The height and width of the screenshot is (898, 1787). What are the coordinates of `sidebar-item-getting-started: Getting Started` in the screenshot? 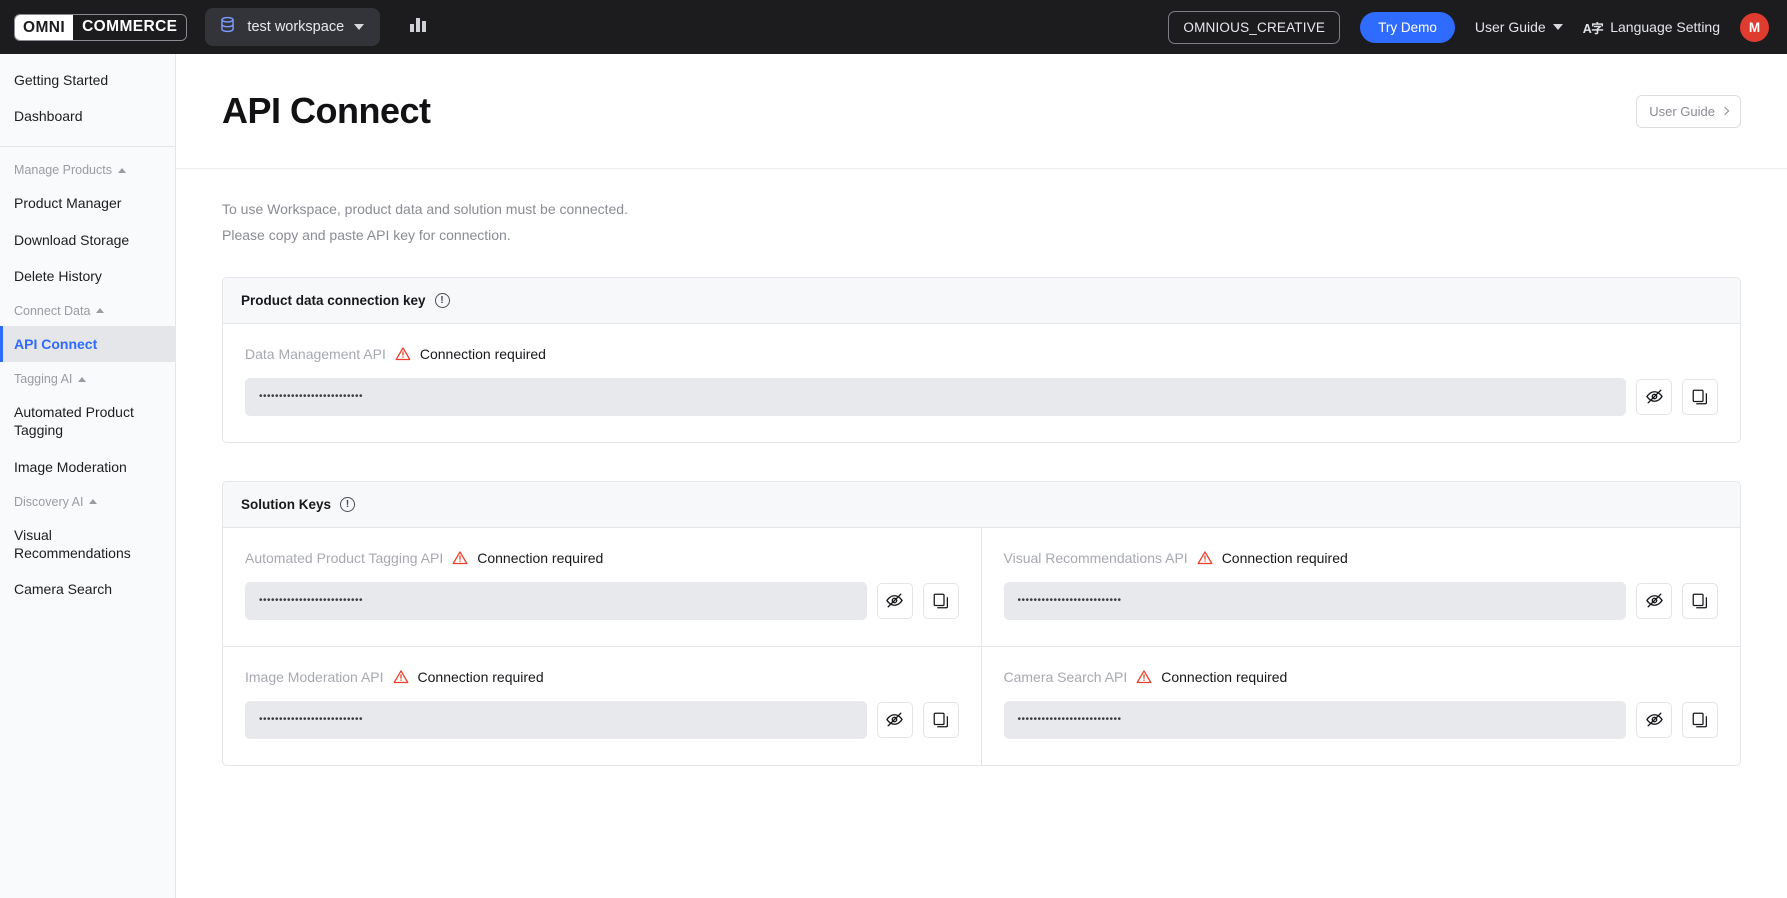 It's located at (87, 80).